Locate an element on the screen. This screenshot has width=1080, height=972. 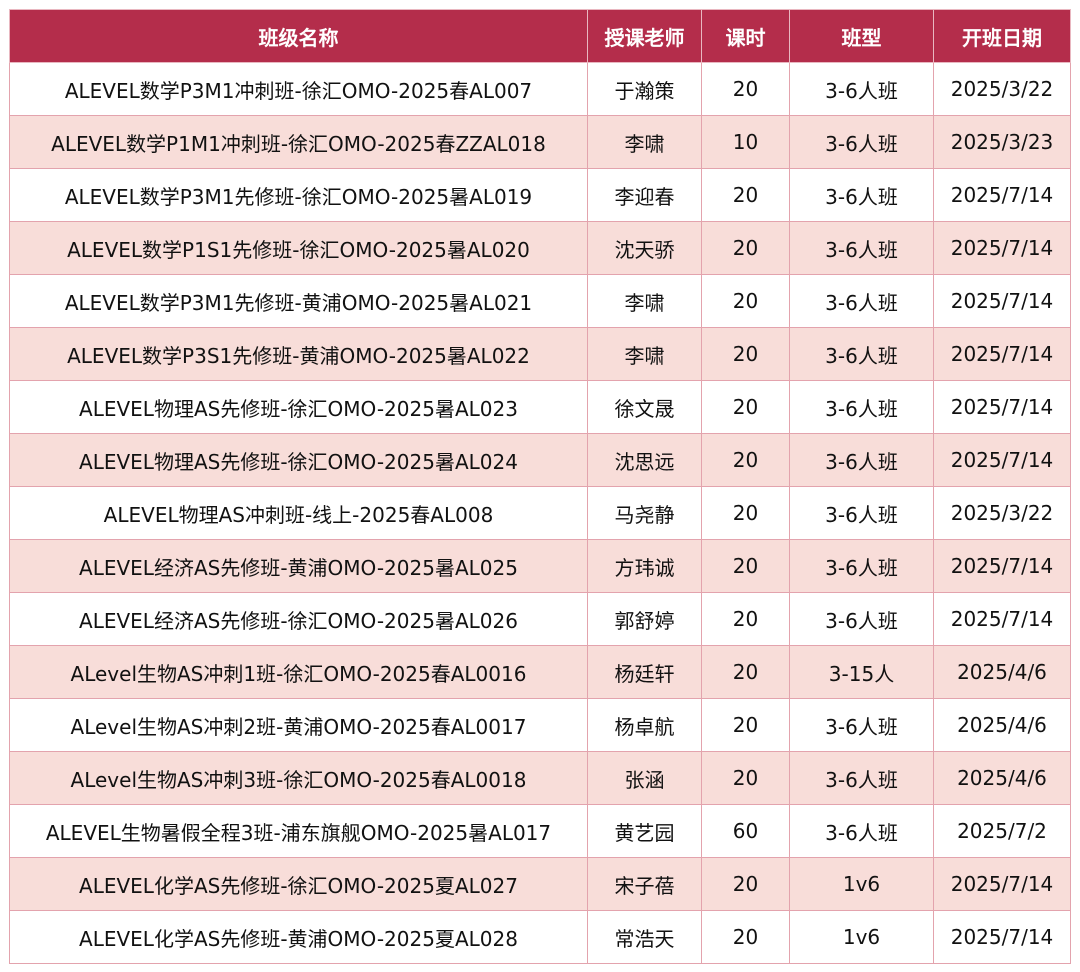
cell-teacher: 常浩天 is located at coordinates (644, 937).